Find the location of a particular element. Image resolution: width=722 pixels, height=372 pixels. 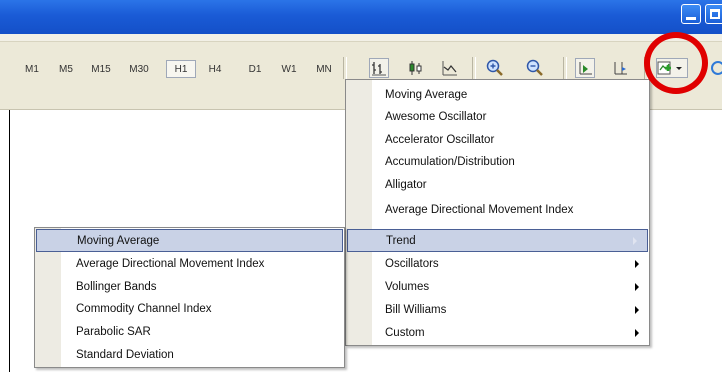

chart-margin is located at coordinates (4, 241).